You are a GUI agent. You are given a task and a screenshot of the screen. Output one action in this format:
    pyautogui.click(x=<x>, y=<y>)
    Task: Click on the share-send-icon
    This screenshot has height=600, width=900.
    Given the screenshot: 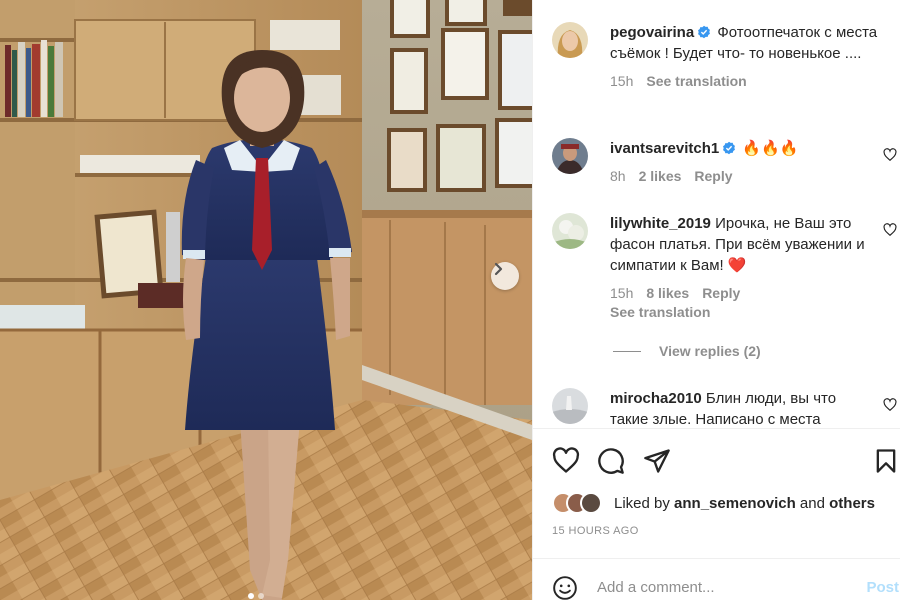 What is the action you would take?
    pyautogui.click(x=657, y=461)
    